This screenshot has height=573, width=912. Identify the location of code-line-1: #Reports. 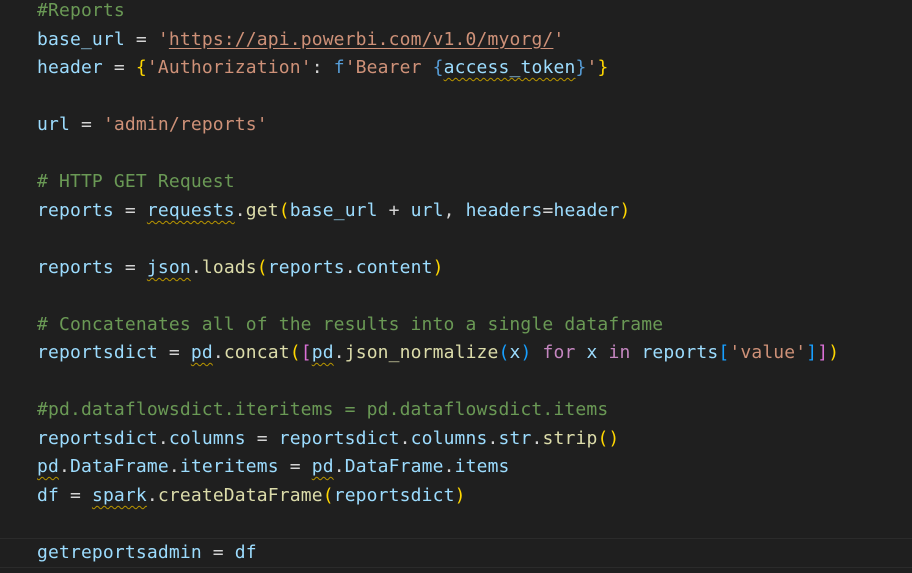
(81, 10).